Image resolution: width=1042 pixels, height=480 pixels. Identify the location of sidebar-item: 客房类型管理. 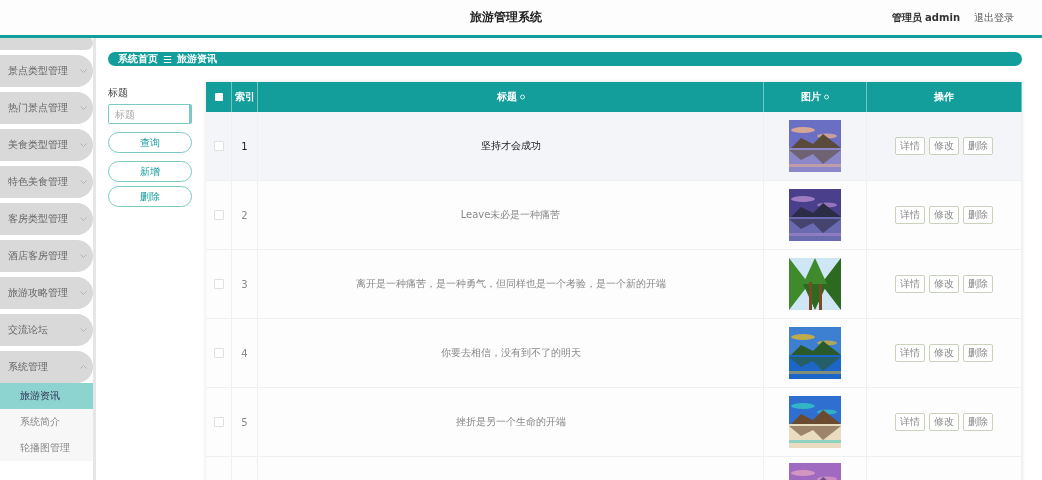
(46, 219).